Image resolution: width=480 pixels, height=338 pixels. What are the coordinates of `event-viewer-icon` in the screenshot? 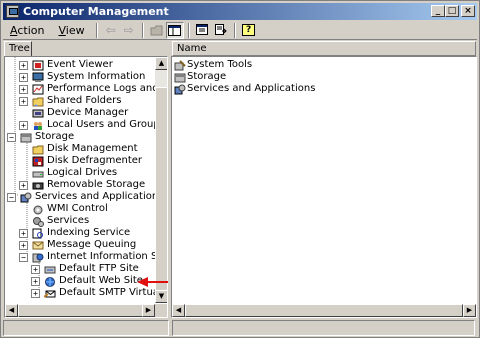 It's located at (38, 65).